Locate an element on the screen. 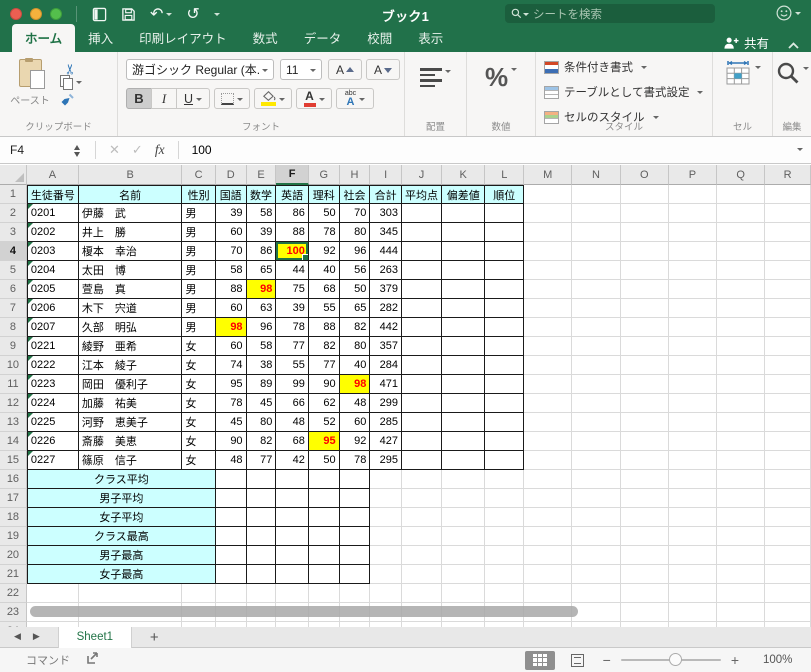 The height and width of the screenshot is (672, 811). share-button: 共有 is located at coordinates (746, 42).